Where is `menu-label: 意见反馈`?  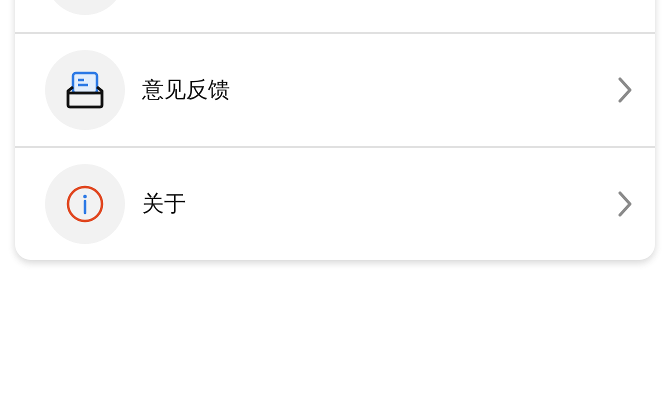 menu-label: 意见反馈 is located at coordinates (186, 91).